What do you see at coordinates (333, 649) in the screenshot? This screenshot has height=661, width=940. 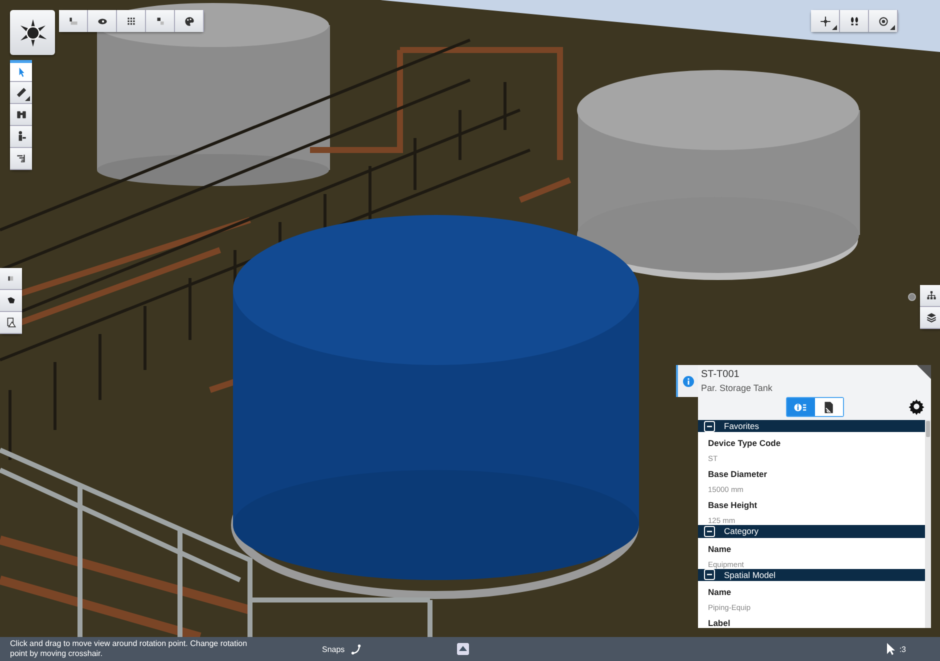 I see `snaps-label: Snaps` at bounding box center [333, 649].